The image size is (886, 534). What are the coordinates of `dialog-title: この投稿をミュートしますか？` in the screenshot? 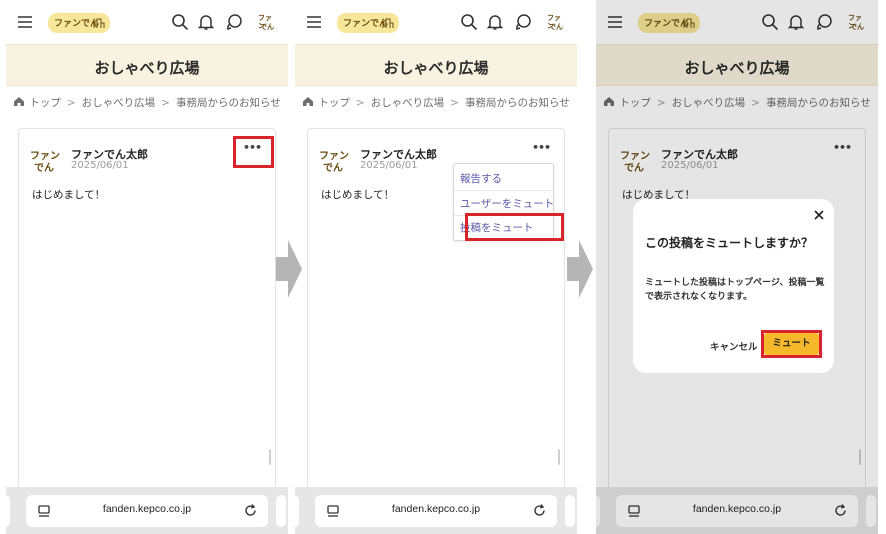 It's located at (729, 243).